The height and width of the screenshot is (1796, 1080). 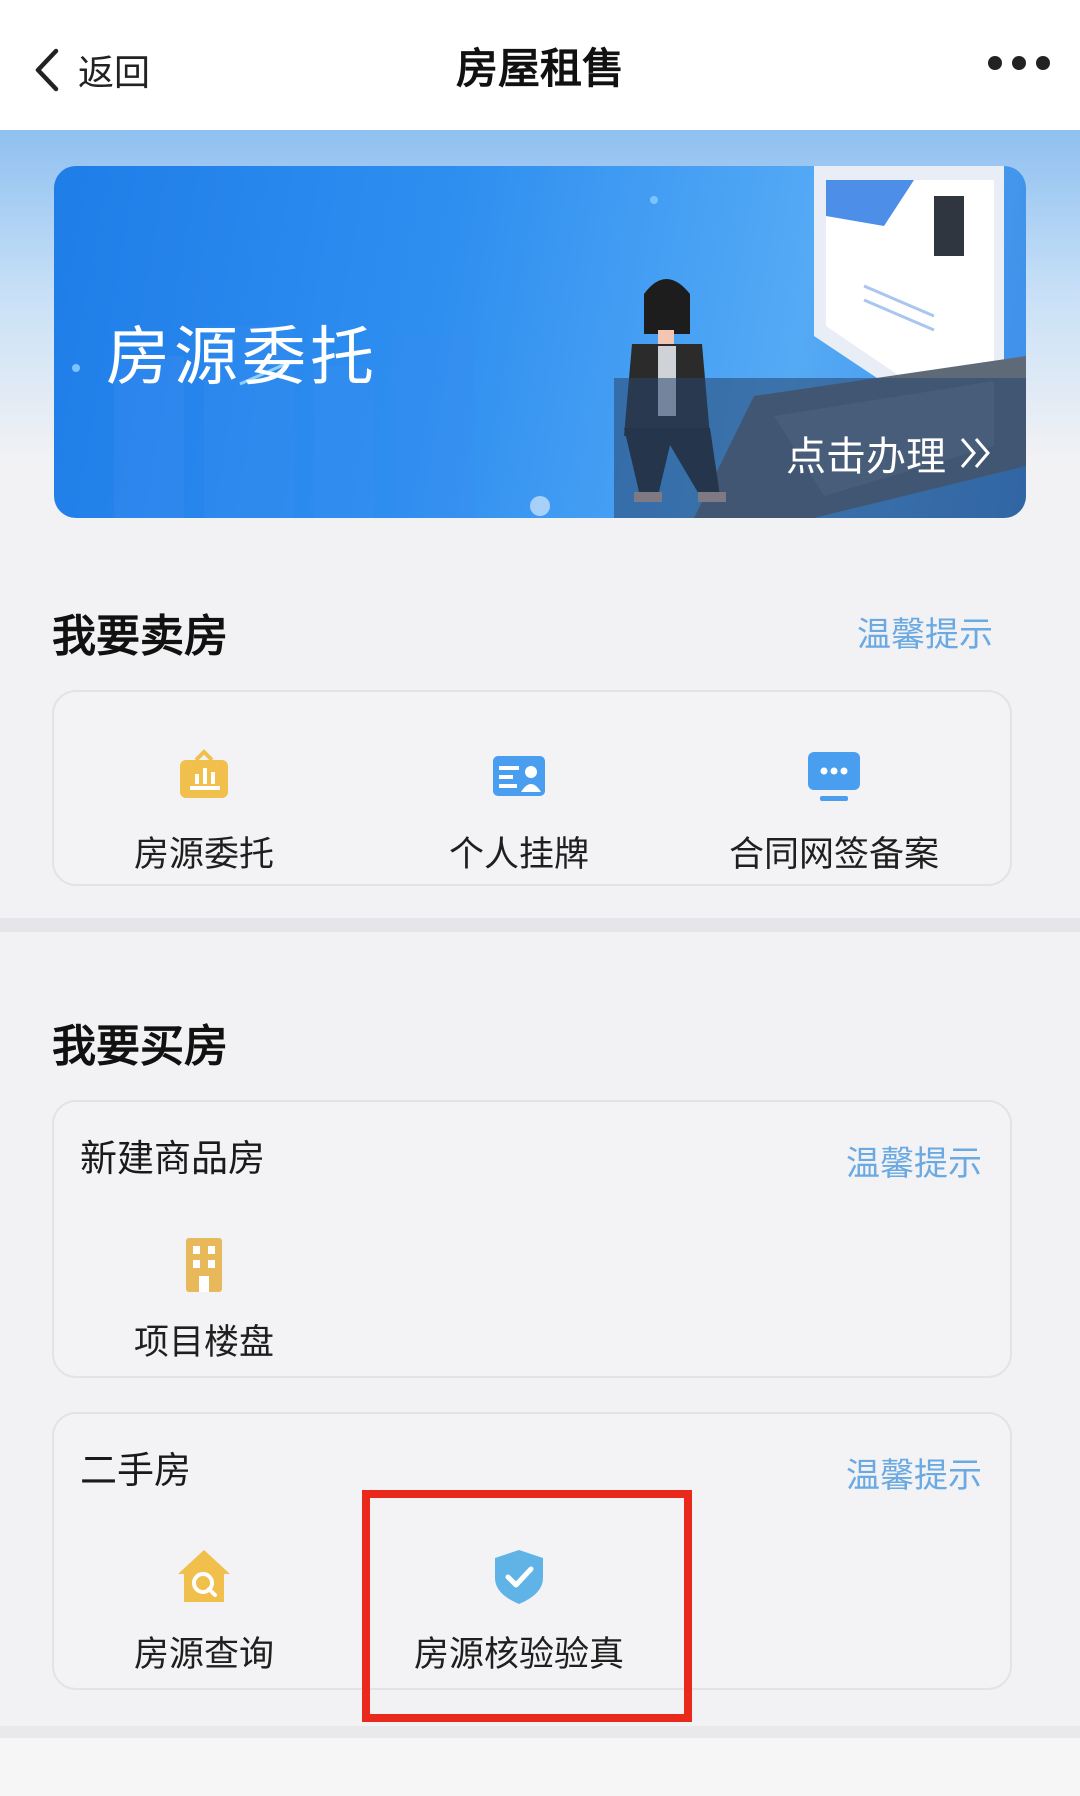 What do you see at coordinates (204, 1611) in the screenshot?
I see `tile-listing-search: 房源查询` at bounding box center [204, 1611].